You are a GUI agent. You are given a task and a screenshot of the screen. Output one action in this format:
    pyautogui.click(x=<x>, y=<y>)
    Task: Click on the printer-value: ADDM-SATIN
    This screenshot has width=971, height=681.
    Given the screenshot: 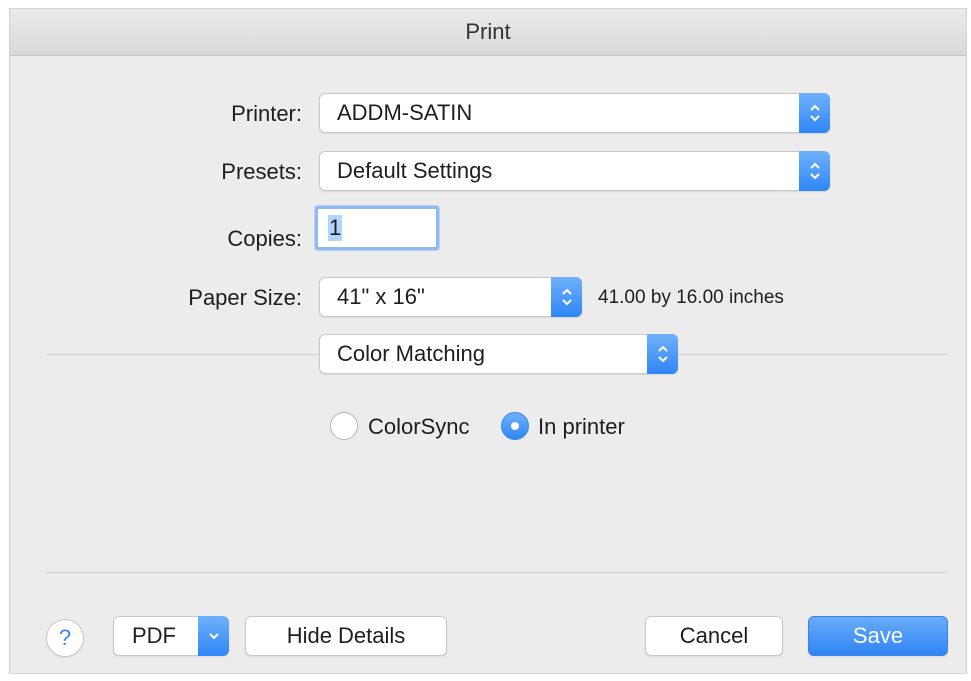 What is the action you would take?
    pyautogui.click(x=405, y=112)
    